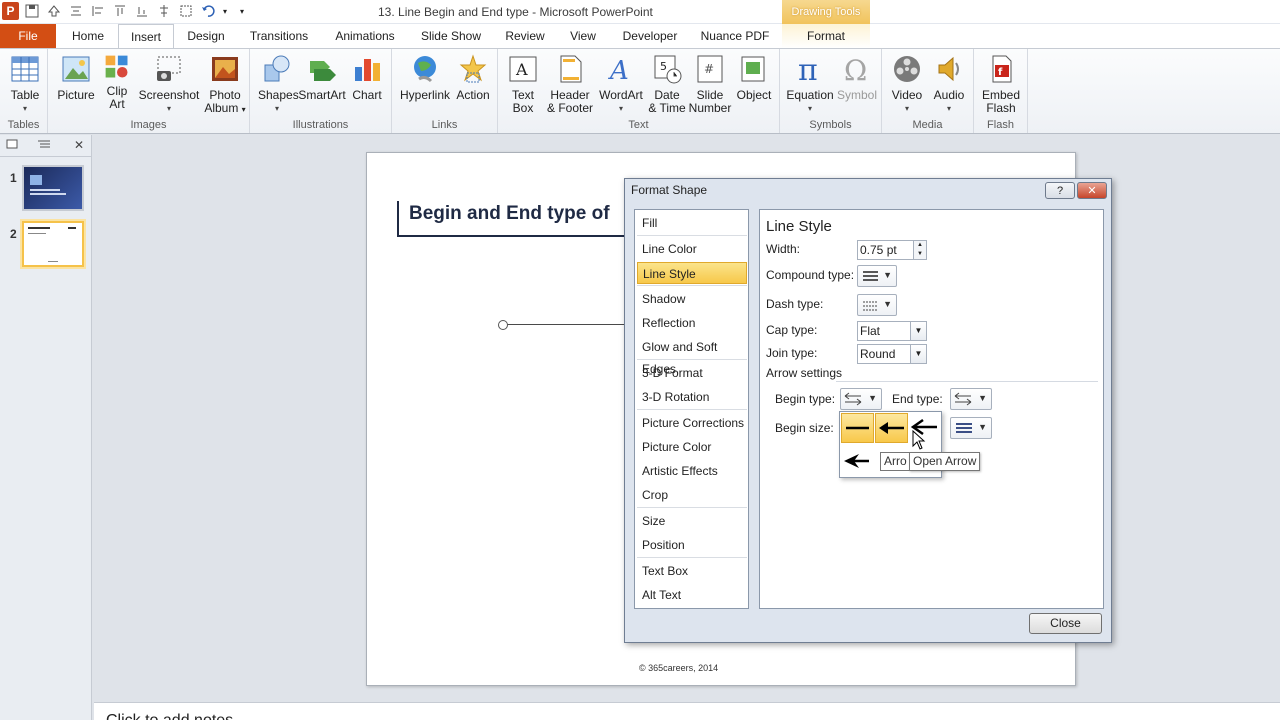  What do you see at coordinates (169, 84) in the screenshot?
I see `screenshot-button: Screenshot ▾` at bounding box center [169, 84].